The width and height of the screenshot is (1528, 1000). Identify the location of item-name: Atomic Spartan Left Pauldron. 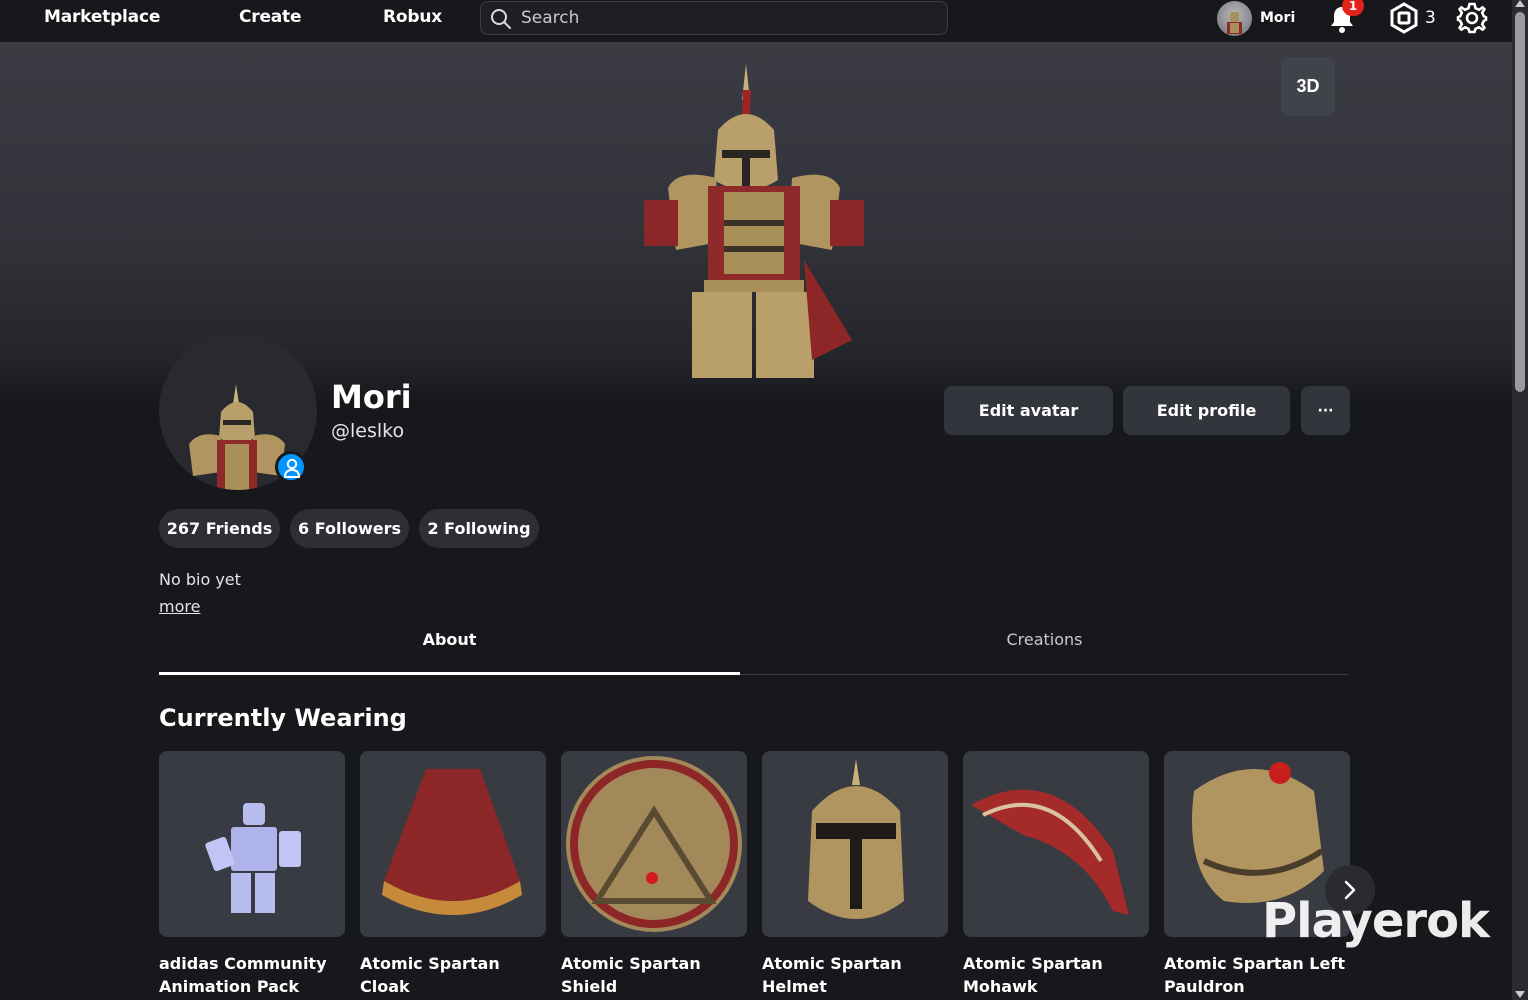
(1257, 975).